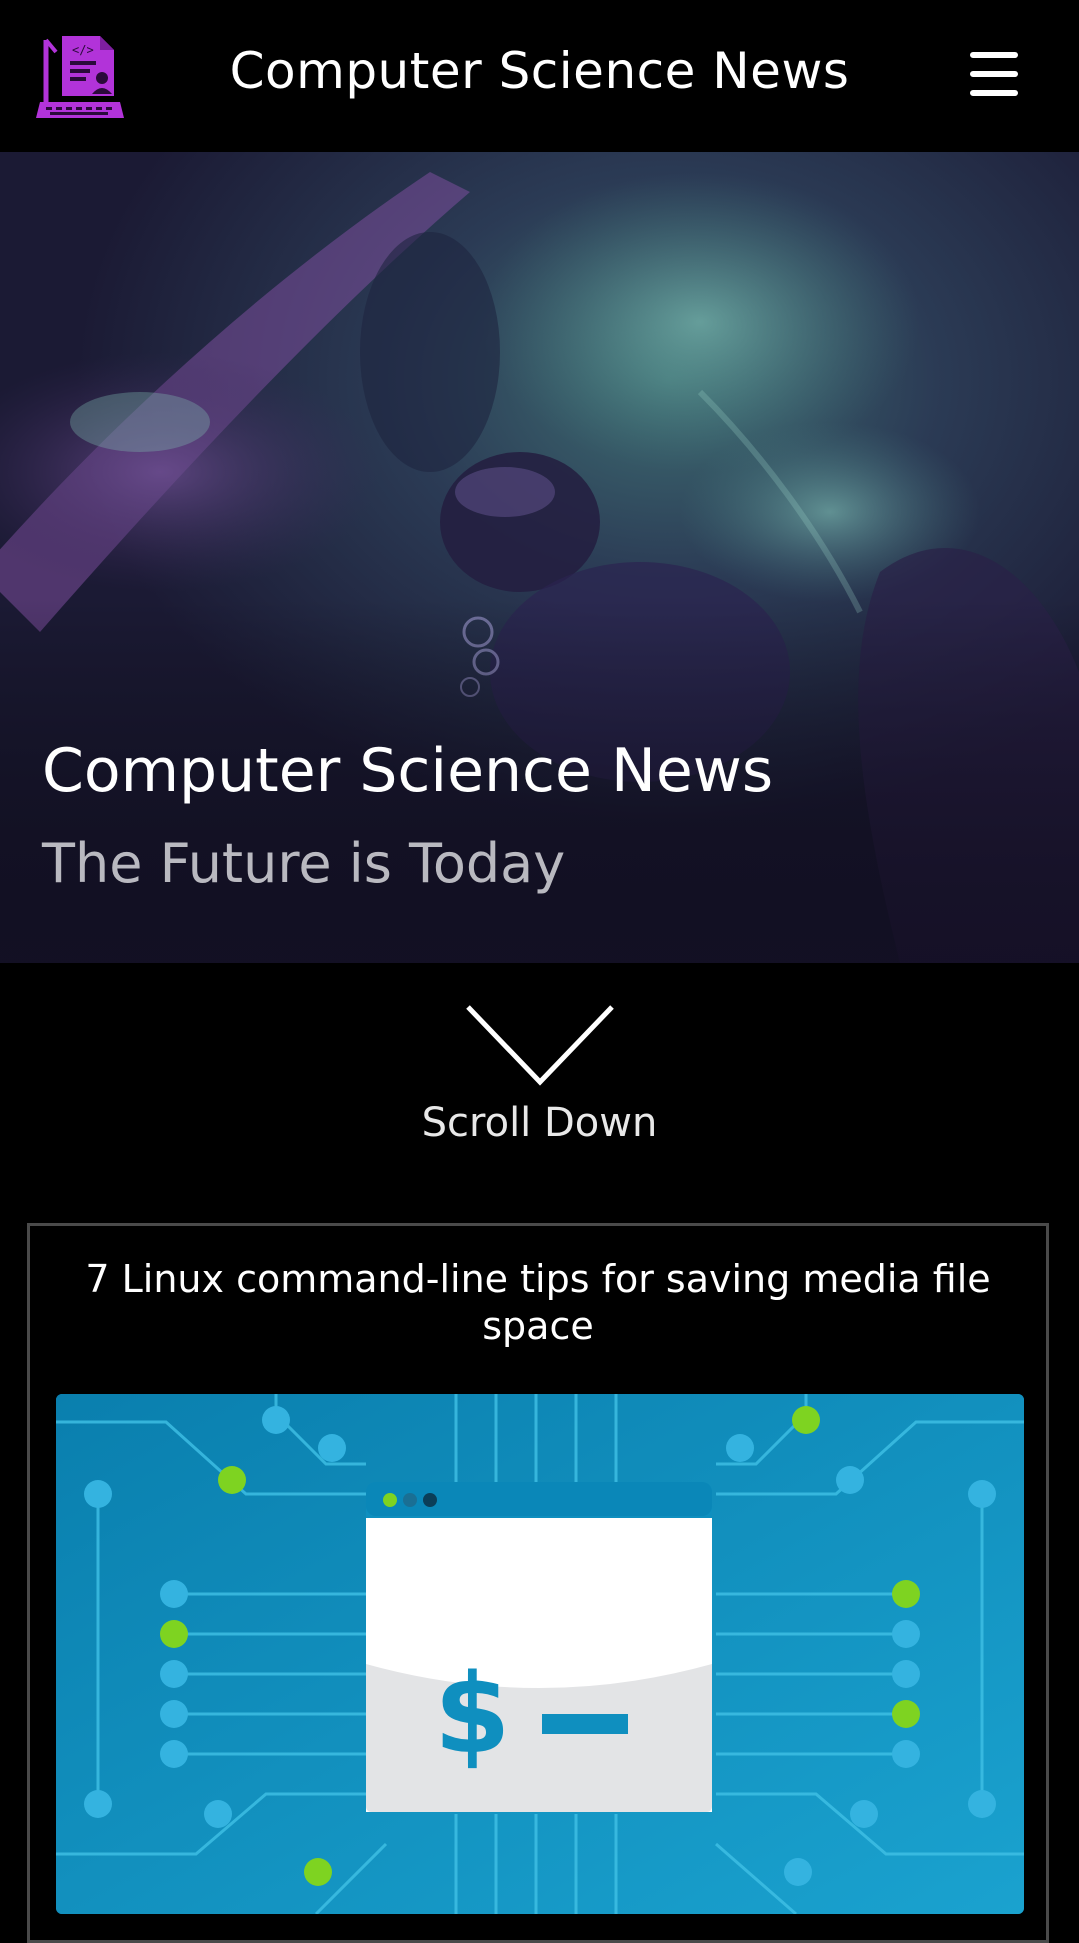 The image size is (1079, 1943). Describe the element at coordinates (994, 74) in the screenshot. I see `hamburger-menu-icon` at that location.